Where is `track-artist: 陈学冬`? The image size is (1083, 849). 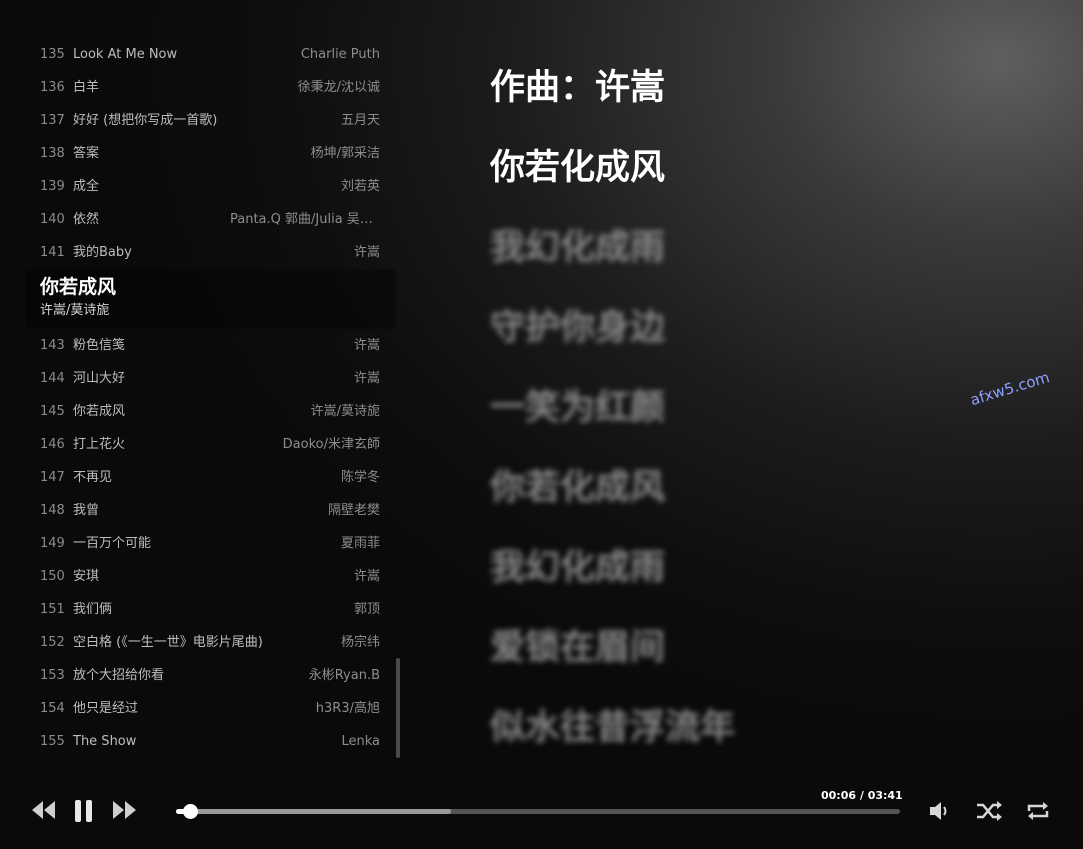 track-artist: 陈学冬 is located at coordinates (360, 477).